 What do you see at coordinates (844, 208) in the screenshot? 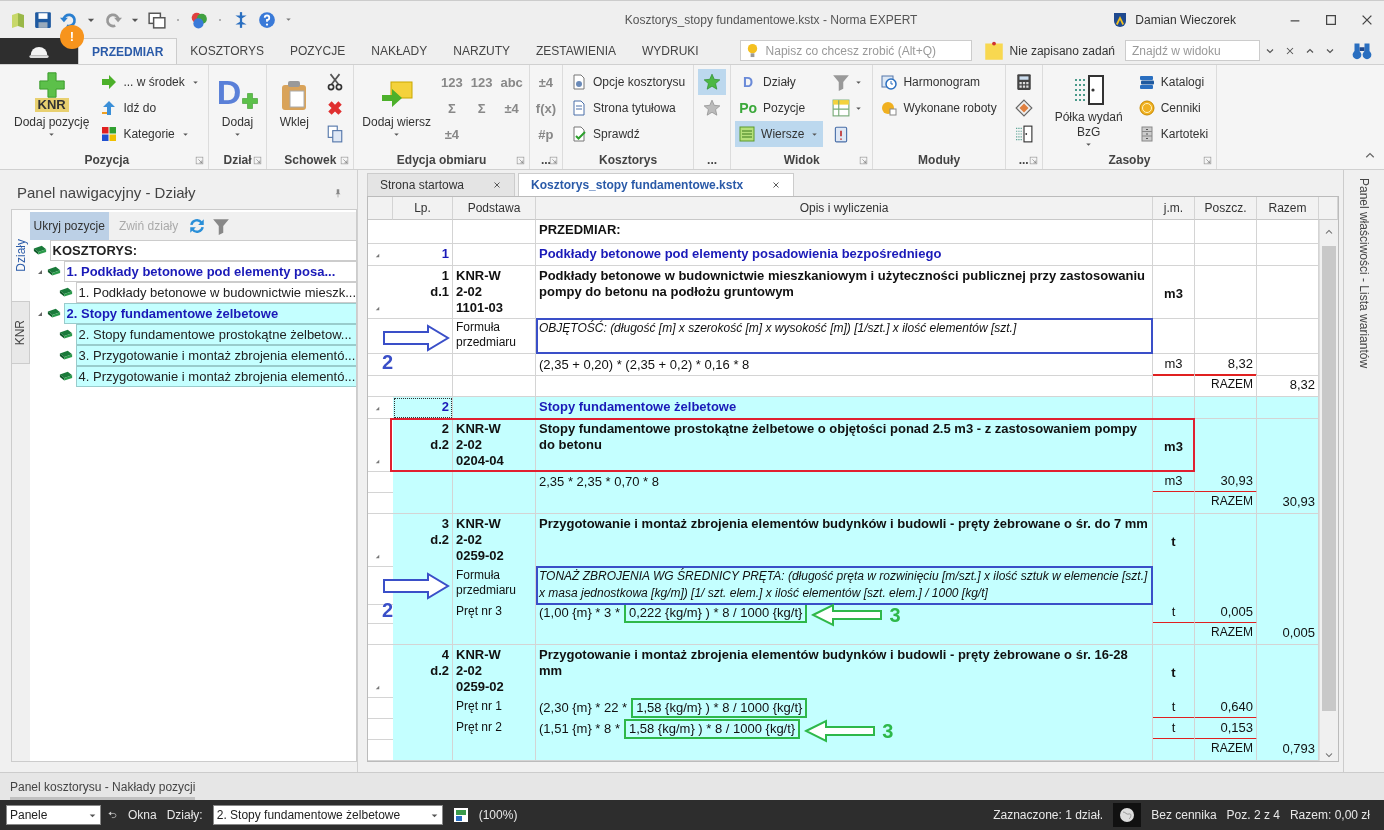
I see `column-header: Opis i wyliczenia` at bounding box center [844, 208].